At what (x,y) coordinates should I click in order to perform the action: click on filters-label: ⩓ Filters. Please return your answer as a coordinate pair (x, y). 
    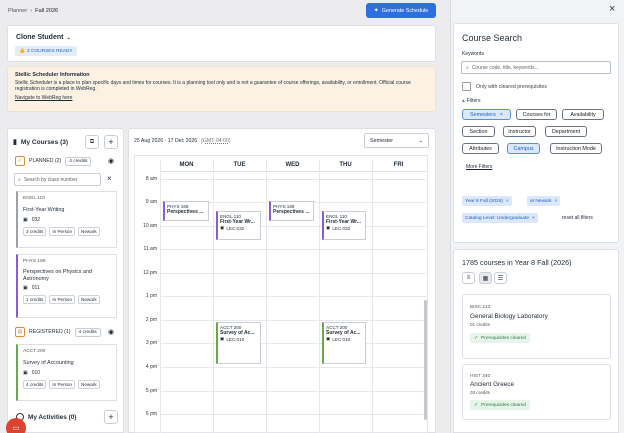
    Looking at the image, I should click on (471, 101).